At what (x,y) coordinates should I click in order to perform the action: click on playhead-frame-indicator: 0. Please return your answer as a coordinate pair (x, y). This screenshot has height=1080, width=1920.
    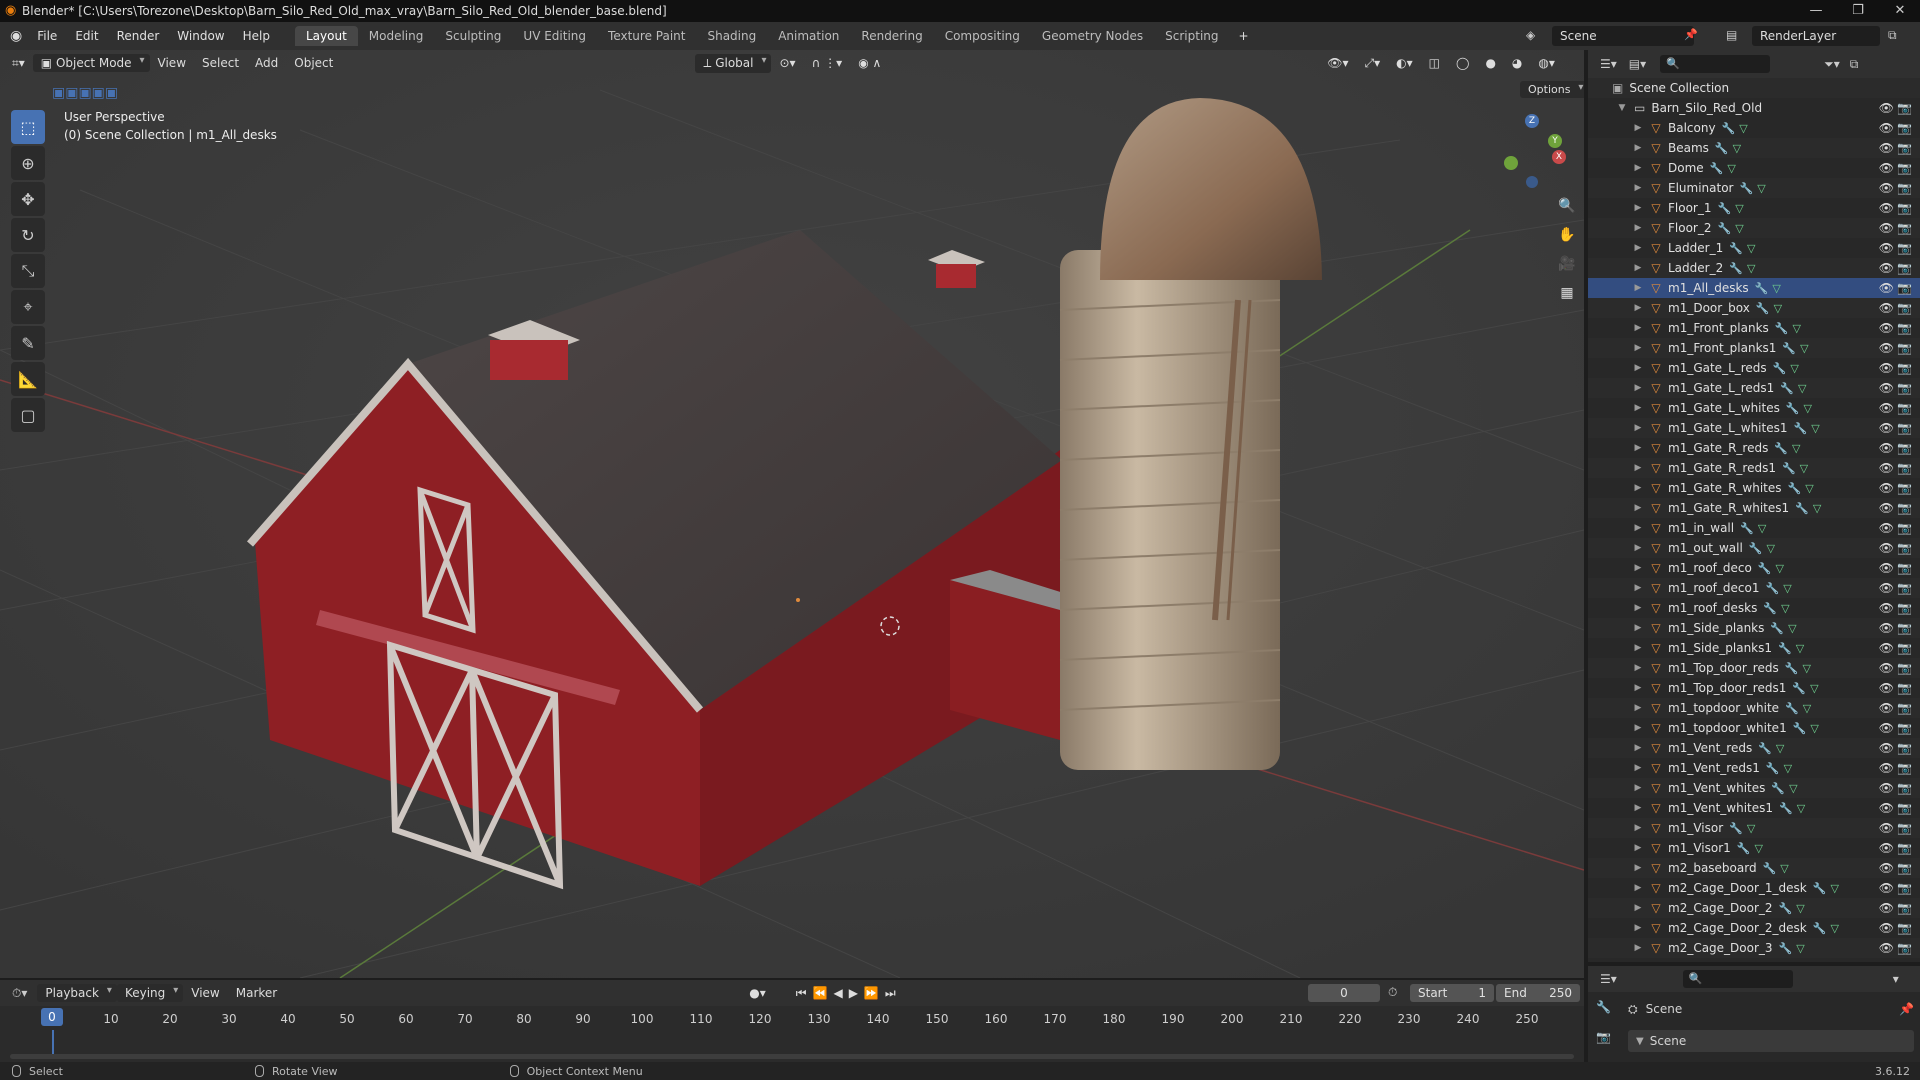
    Looking at the image, I should click on (52, 1017).